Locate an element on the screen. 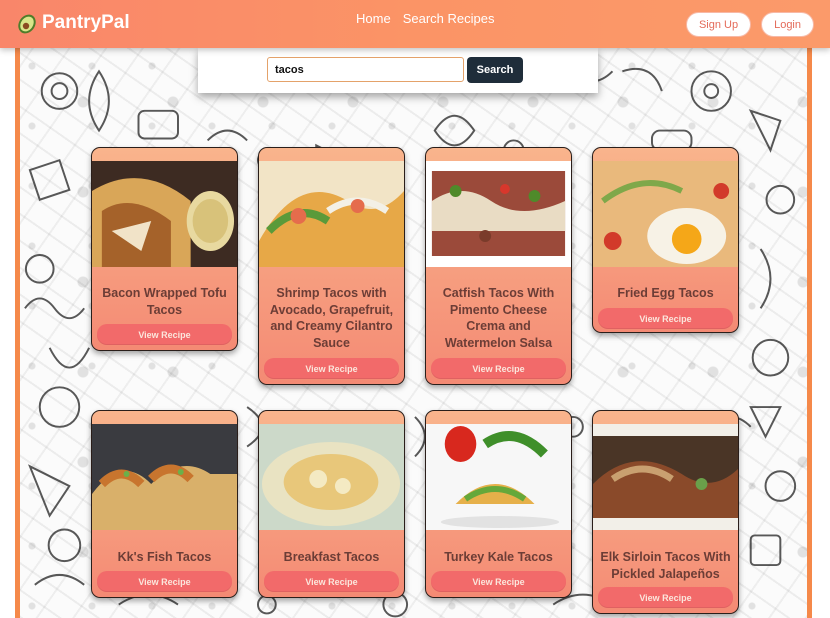  brand-logo: PantryPal is located at coordinates (72, 23).